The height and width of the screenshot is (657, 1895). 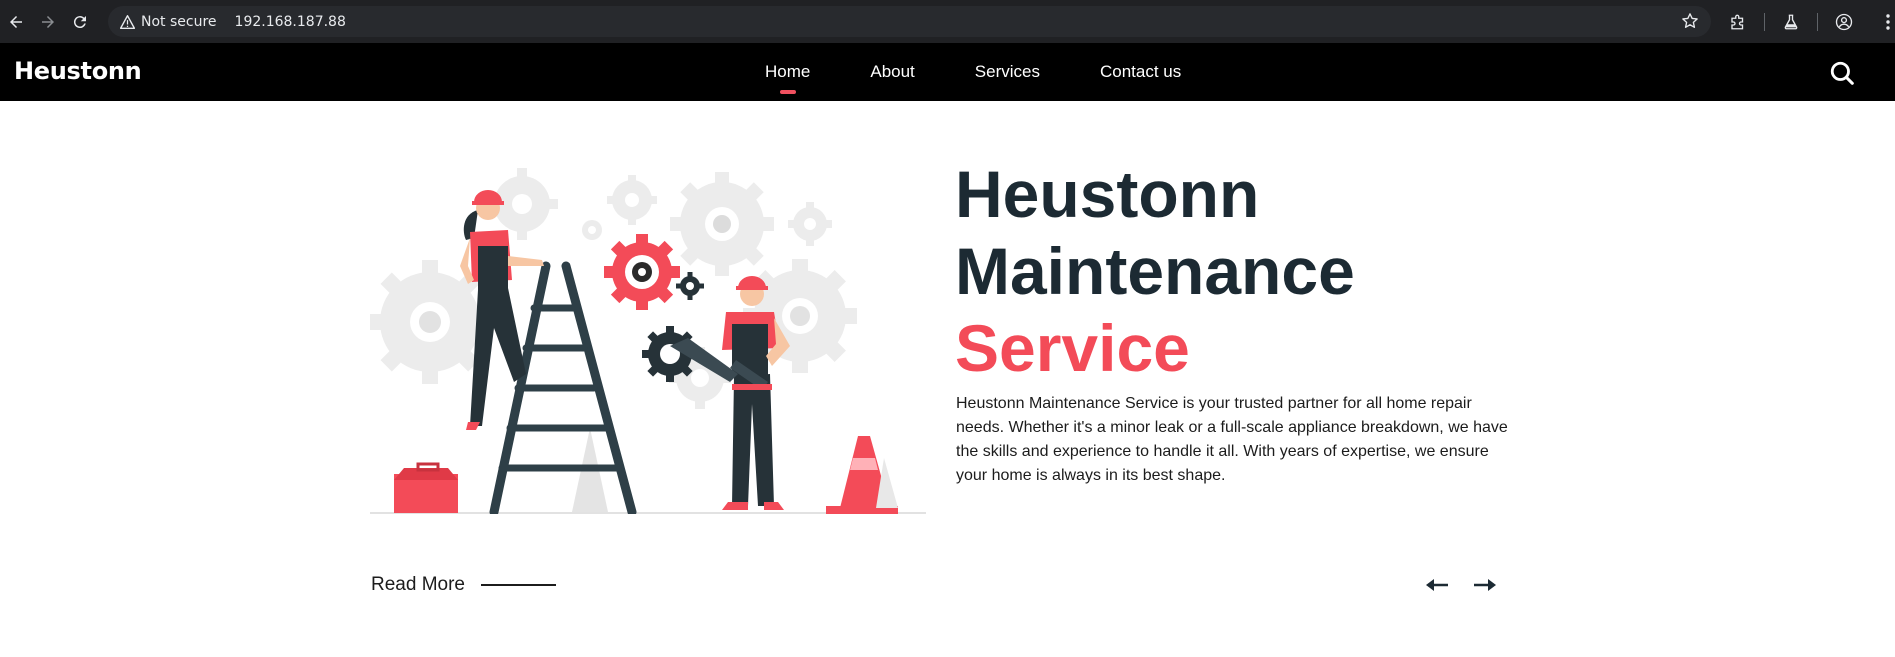 I want to click on labs-button, so click(x=1791, y=22).